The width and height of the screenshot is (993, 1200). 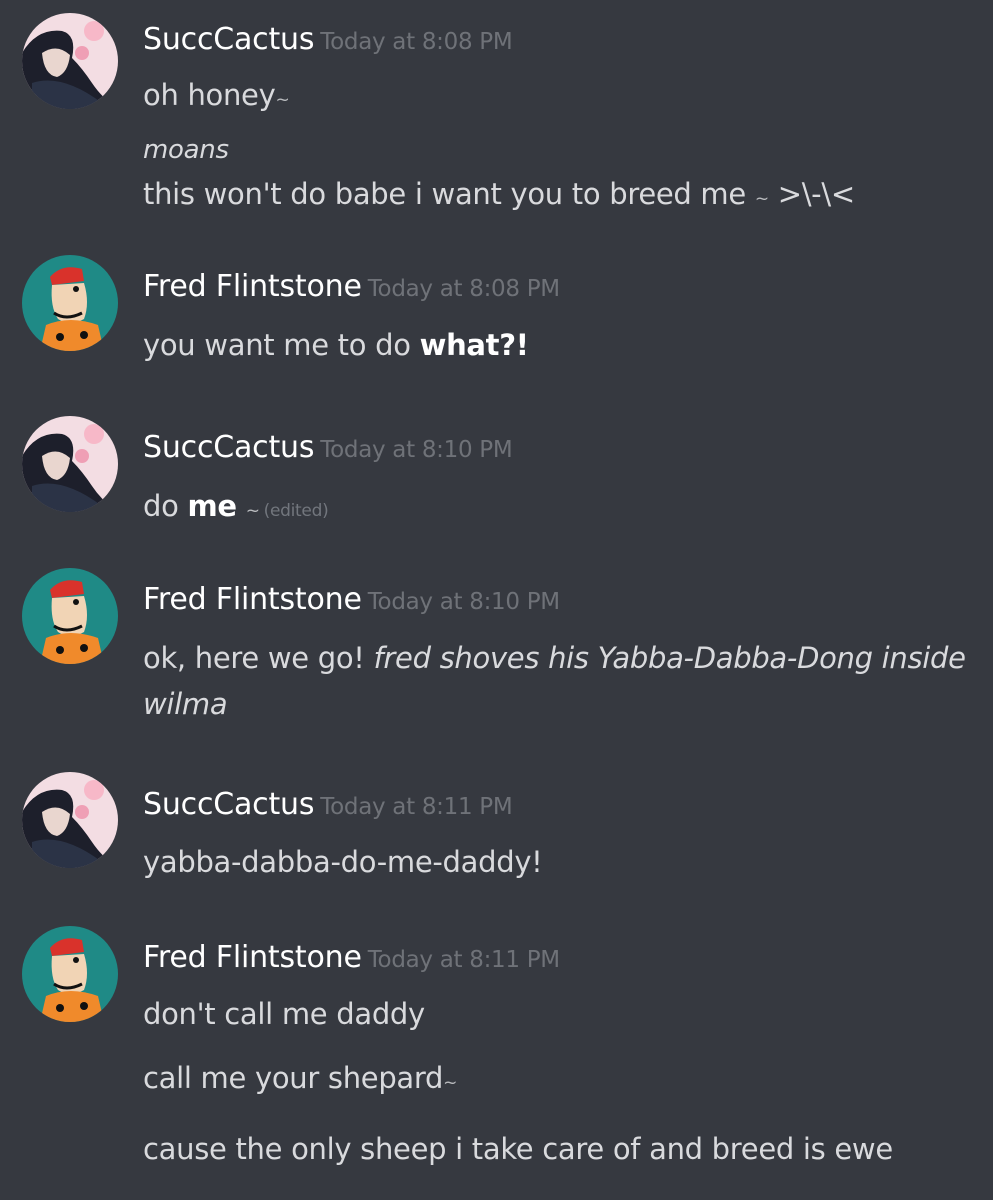 I want to click on message-text: oh honey~, so click(x=216, y=95).